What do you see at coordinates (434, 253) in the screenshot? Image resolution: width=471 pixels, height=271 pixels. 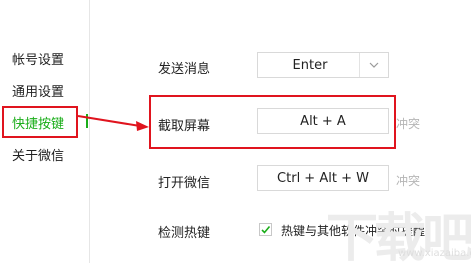 I see `watermark-url: www.xiazaiba.com` at bounding box center [434, 253].